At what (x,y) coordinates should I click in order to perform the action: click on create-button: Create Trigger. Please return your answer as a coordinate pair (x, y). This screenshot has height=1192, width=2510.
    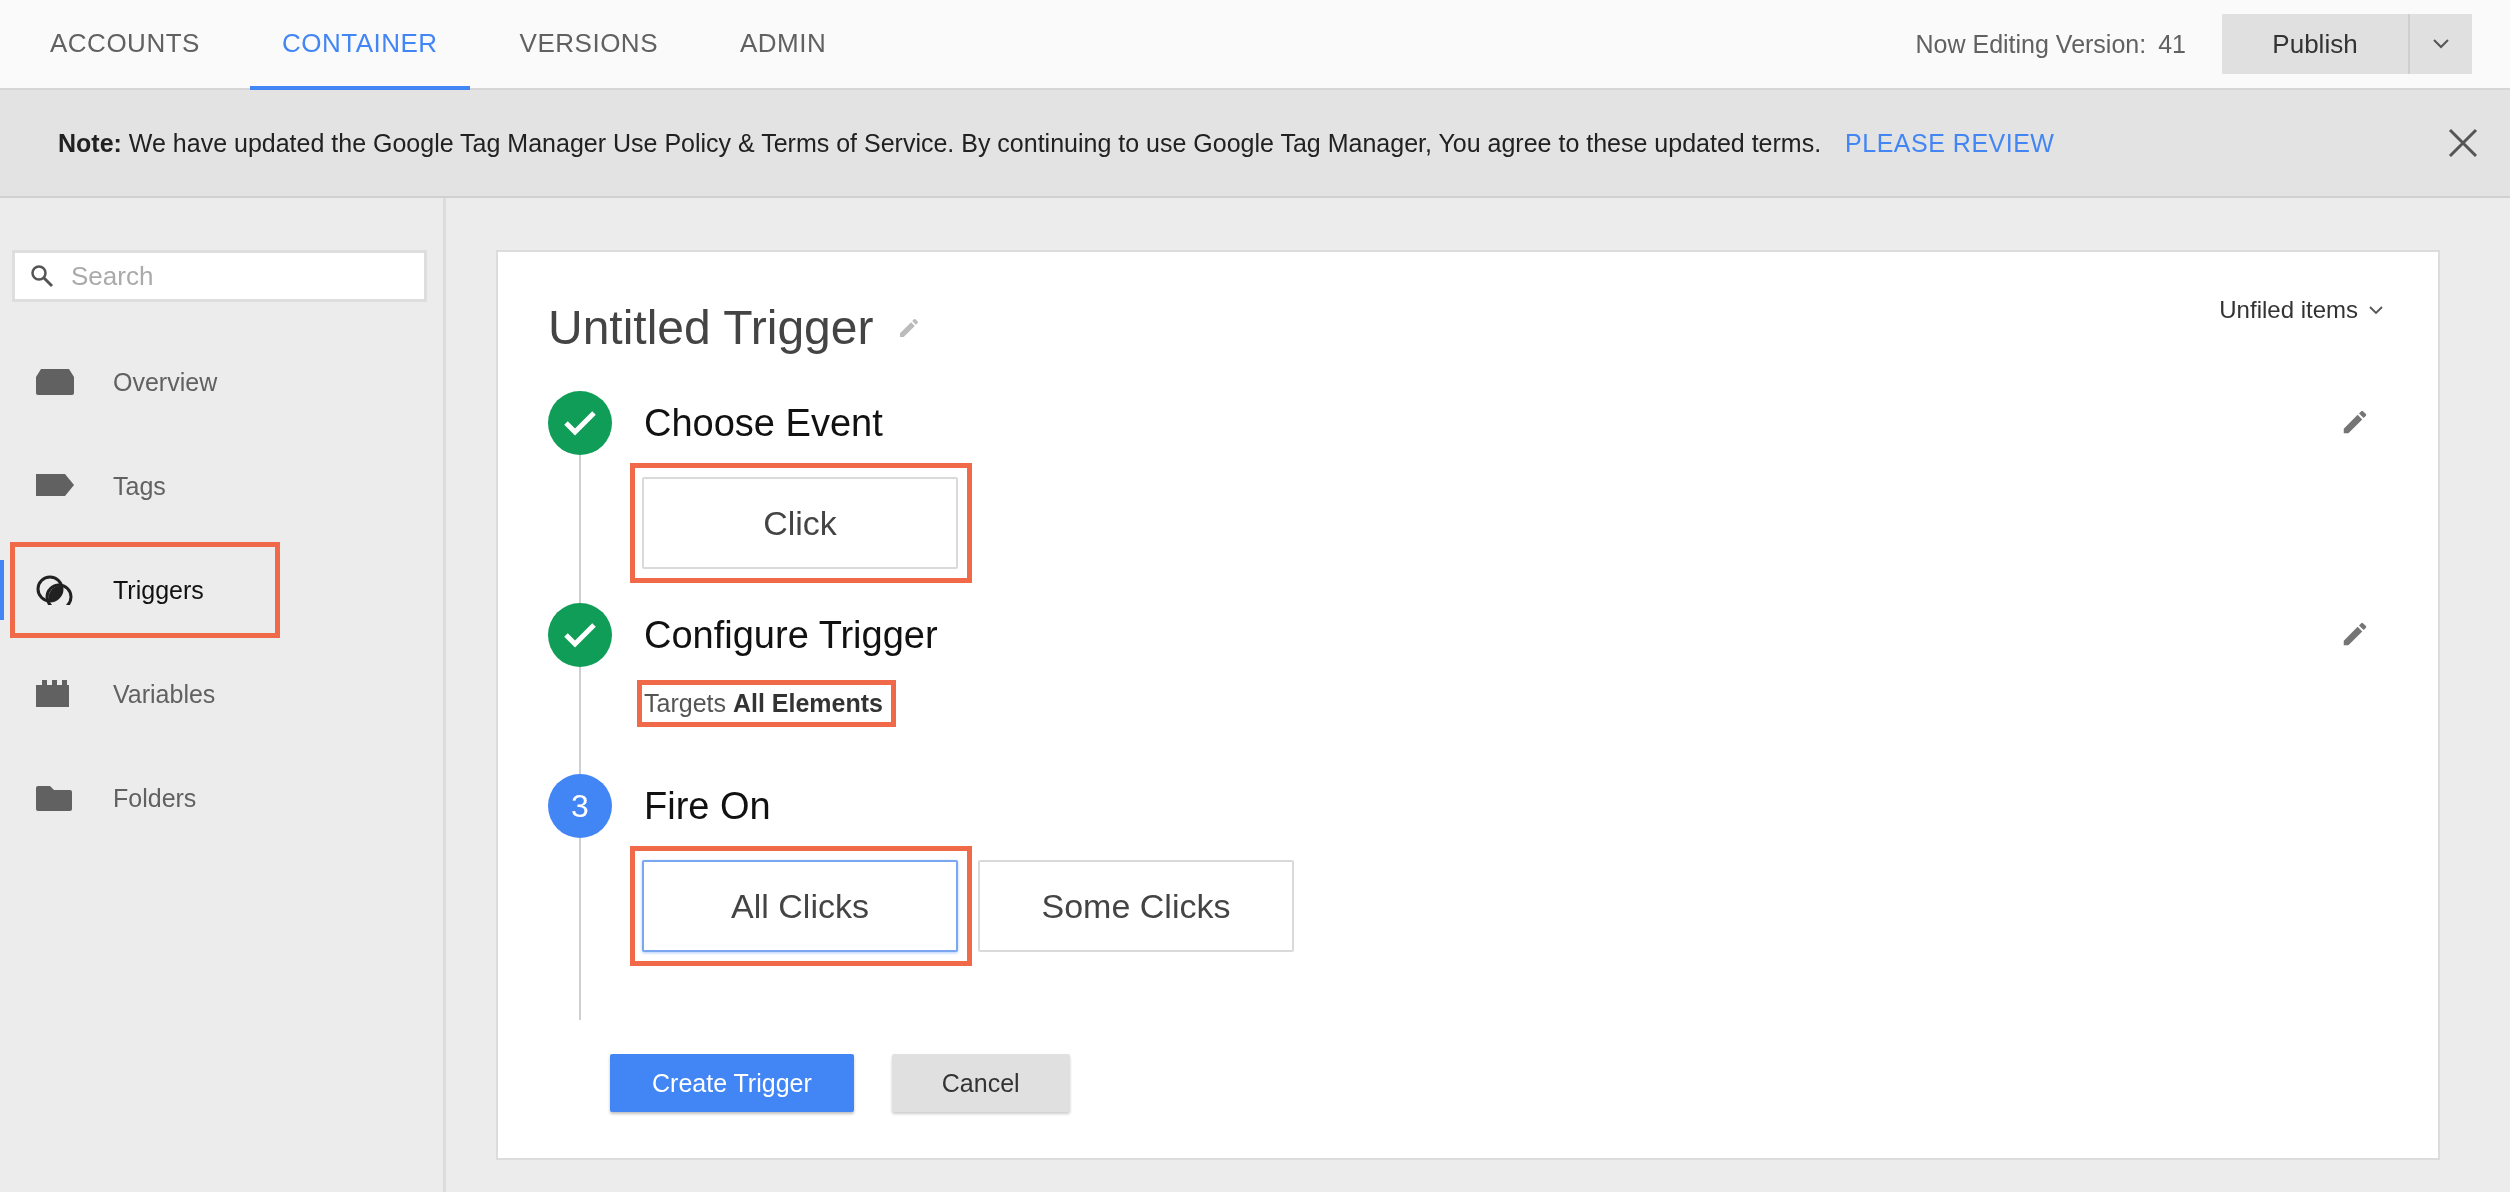
    Looking at the image, I should click on (732, 1083).